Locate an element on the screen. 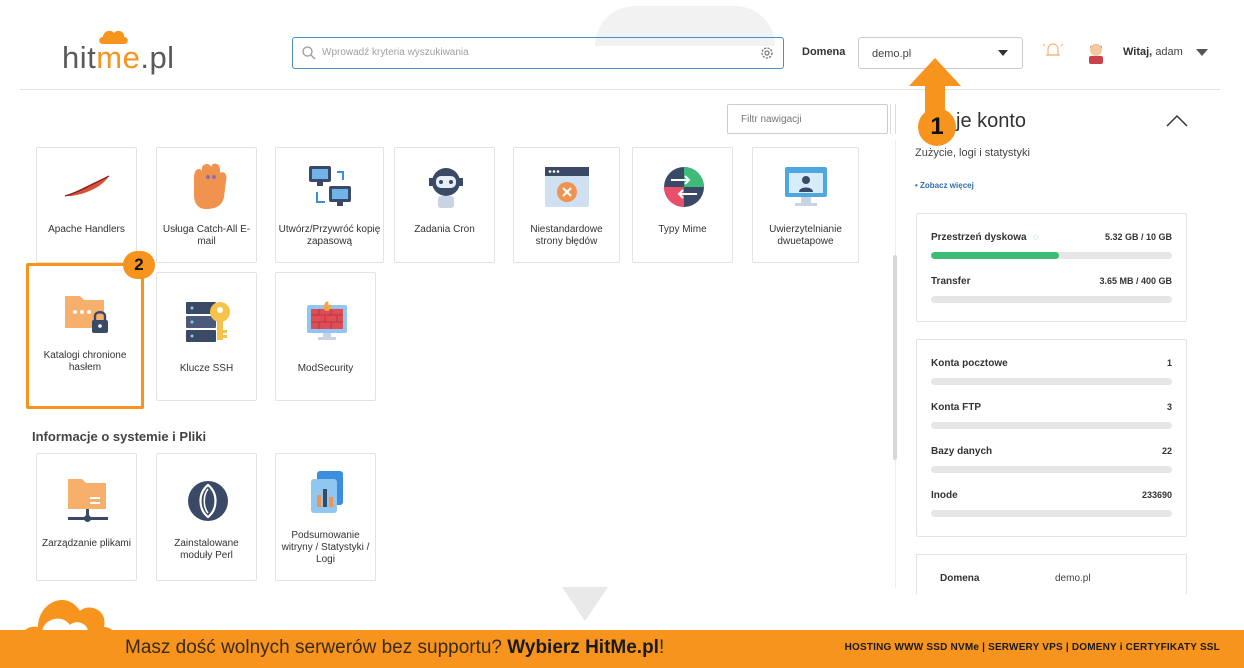 Image resolution: width=1244 pixels, height=668 pixels. scroll-down-indicator is located at coordinates (585, 604).